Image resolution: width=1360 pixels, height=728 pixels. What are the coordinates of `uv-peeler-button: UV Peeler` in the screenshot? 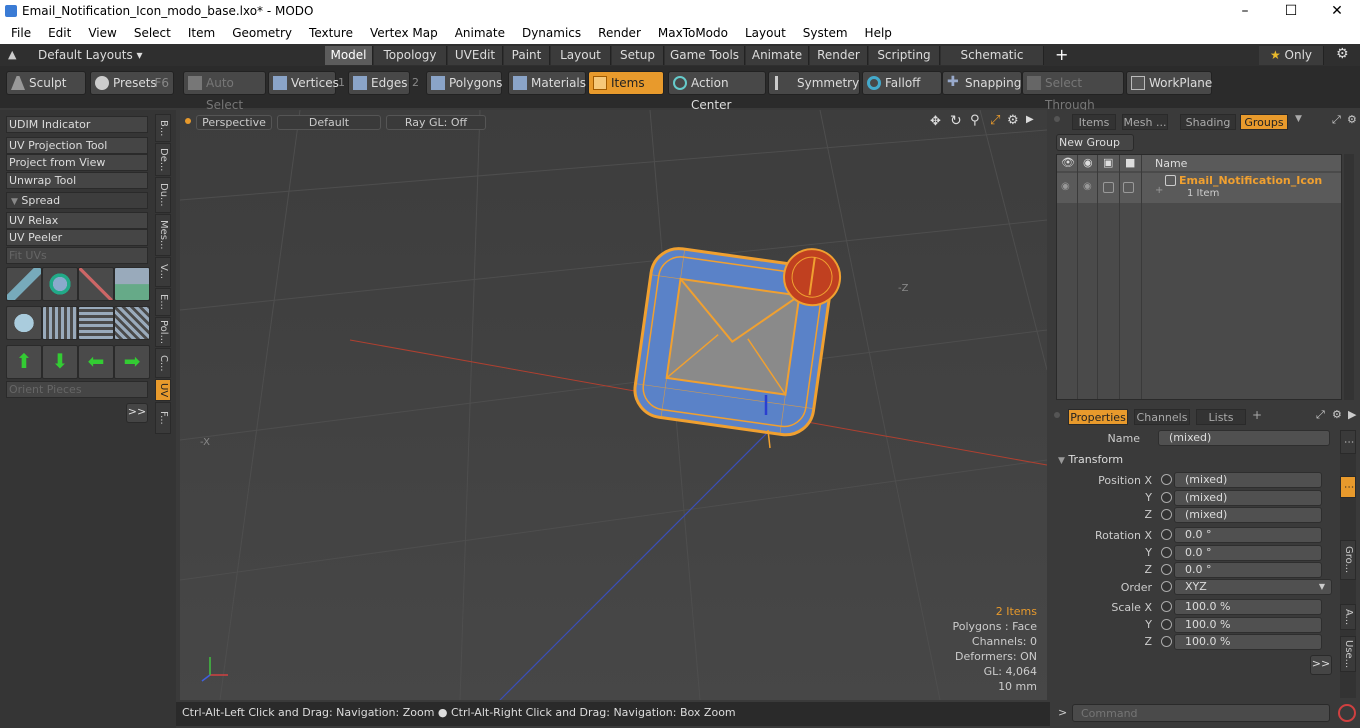 It's located at (77, 237).